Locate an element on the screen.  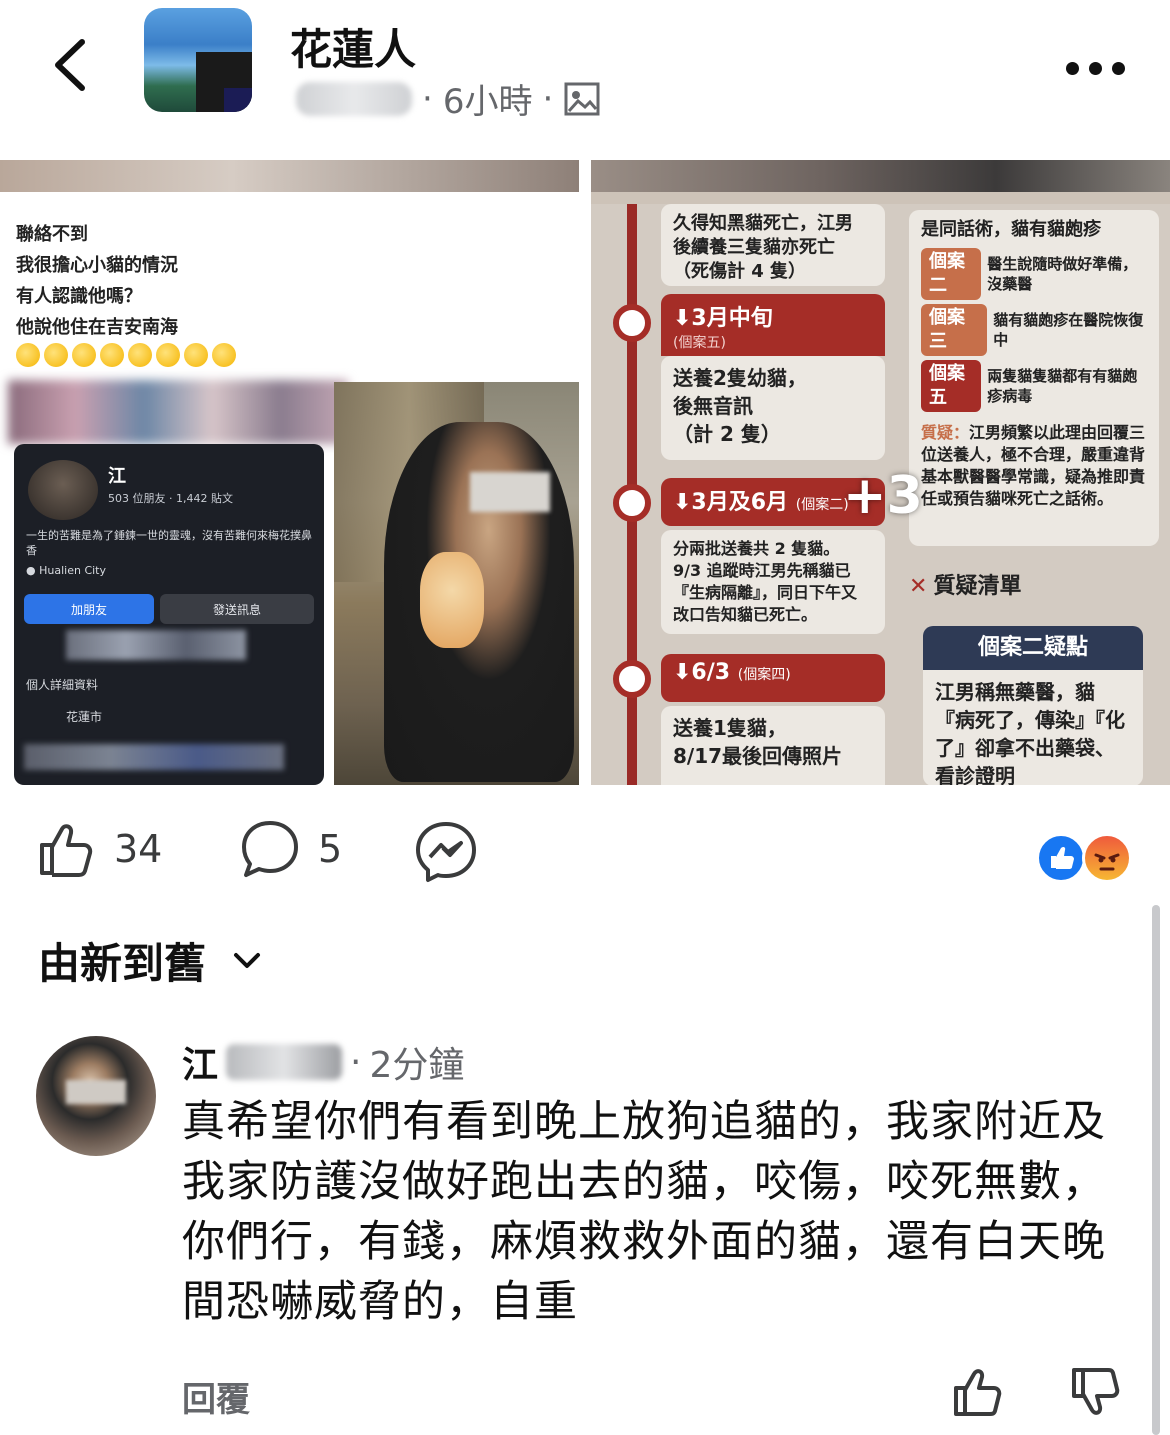
reaction-summary is located at coordinates (1086, 857).